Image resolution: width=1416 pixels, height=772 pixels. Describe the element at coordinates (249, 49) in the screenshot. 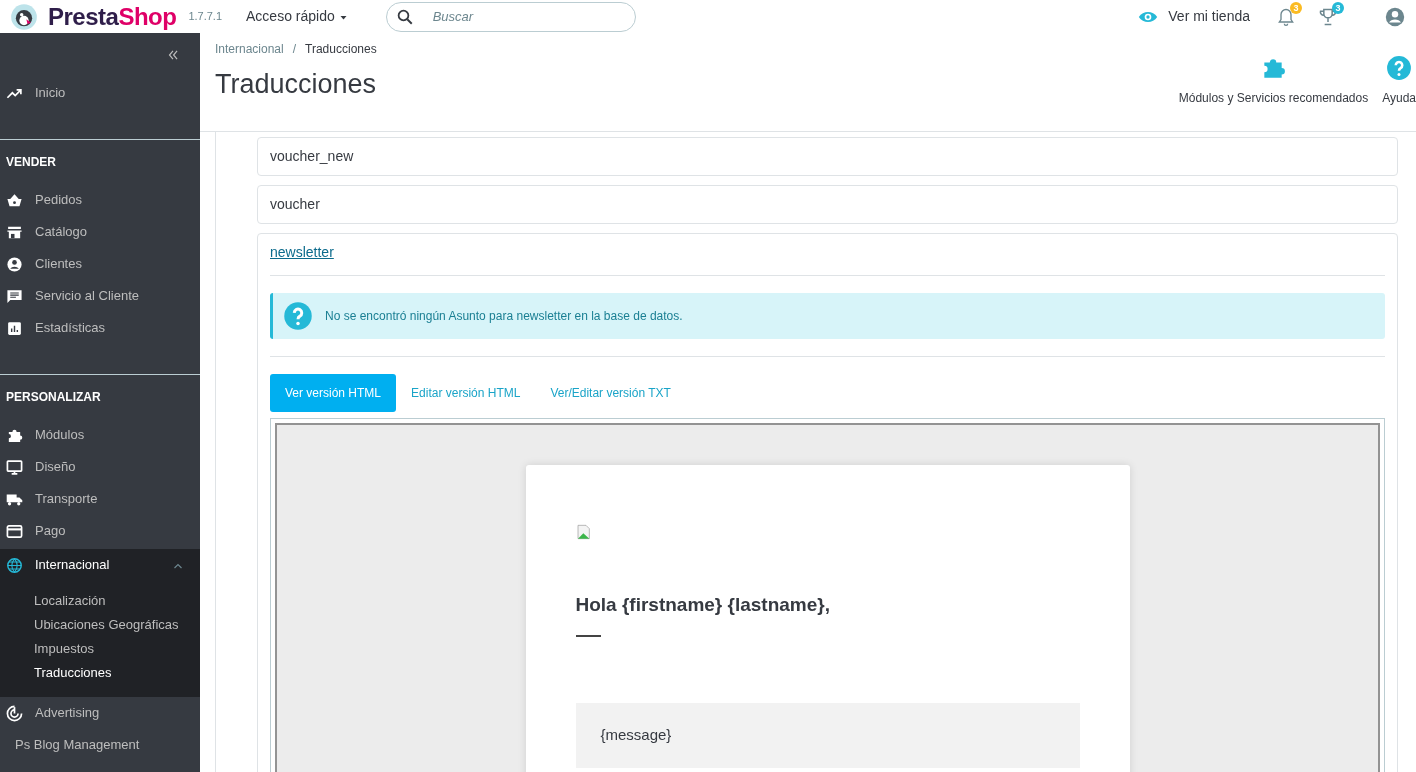

I see `breadcrumb-link: Internacional` at that location.